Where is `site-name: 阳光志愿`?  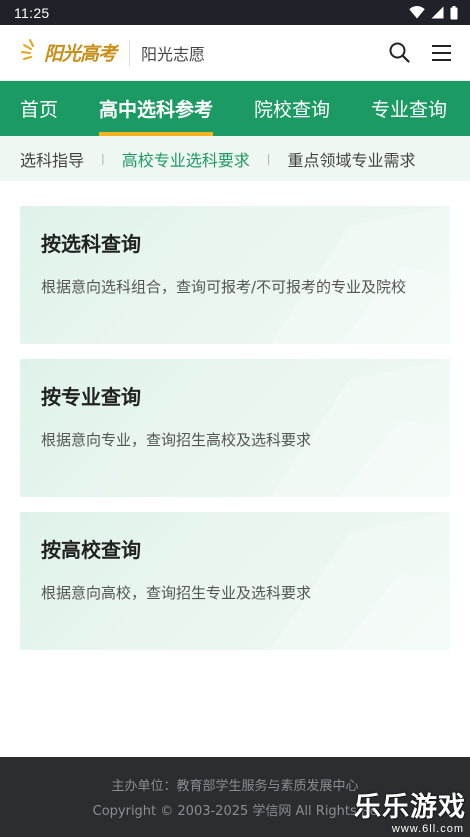
site-name: 阳光志愿 is located at coordinates (173, 53).